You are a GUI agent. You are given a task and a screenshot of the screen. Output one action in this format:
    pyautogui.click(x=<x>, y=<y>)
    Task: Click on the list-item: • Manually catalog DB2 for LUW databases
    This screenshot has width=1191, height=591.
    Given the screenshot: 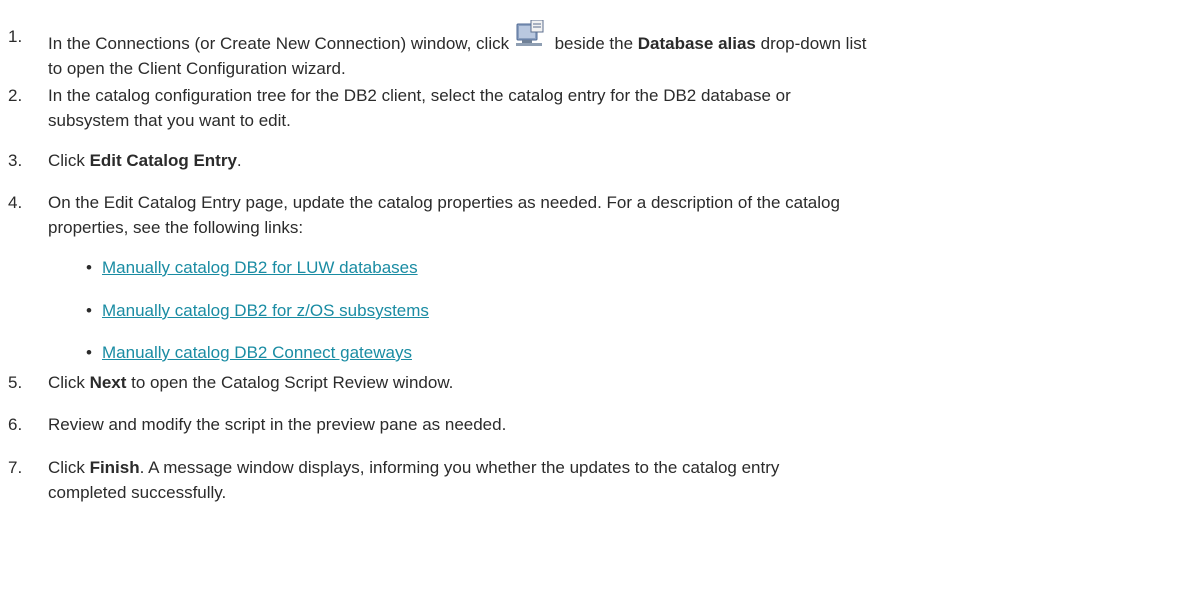 What is the action you would take?
    pyautogui.click(x=252, y=267)
    